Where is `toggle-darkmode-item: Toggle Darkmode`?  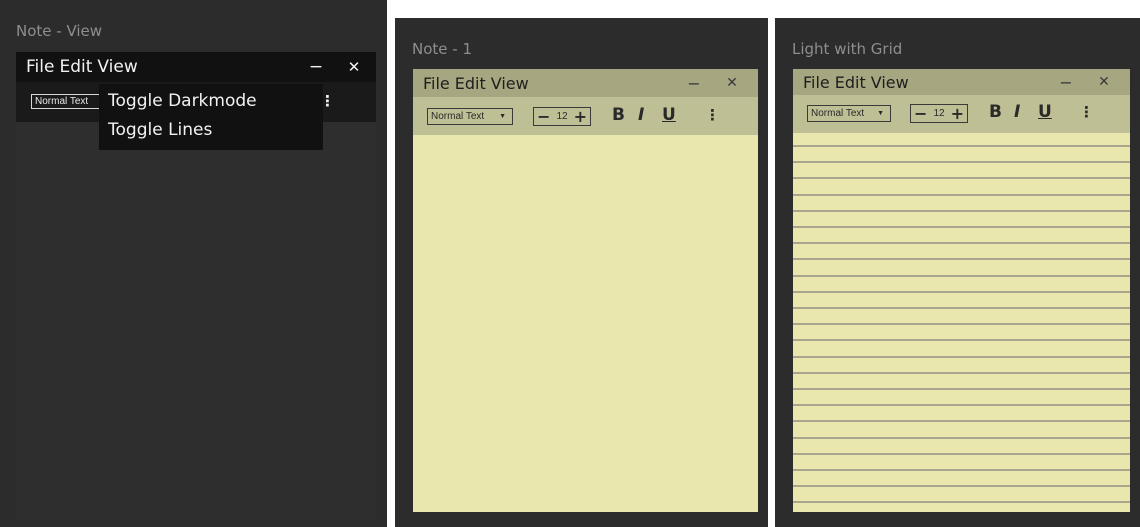
toggle-darkmode-item: Toggle Darkmode is located at coordinates (182, 101).